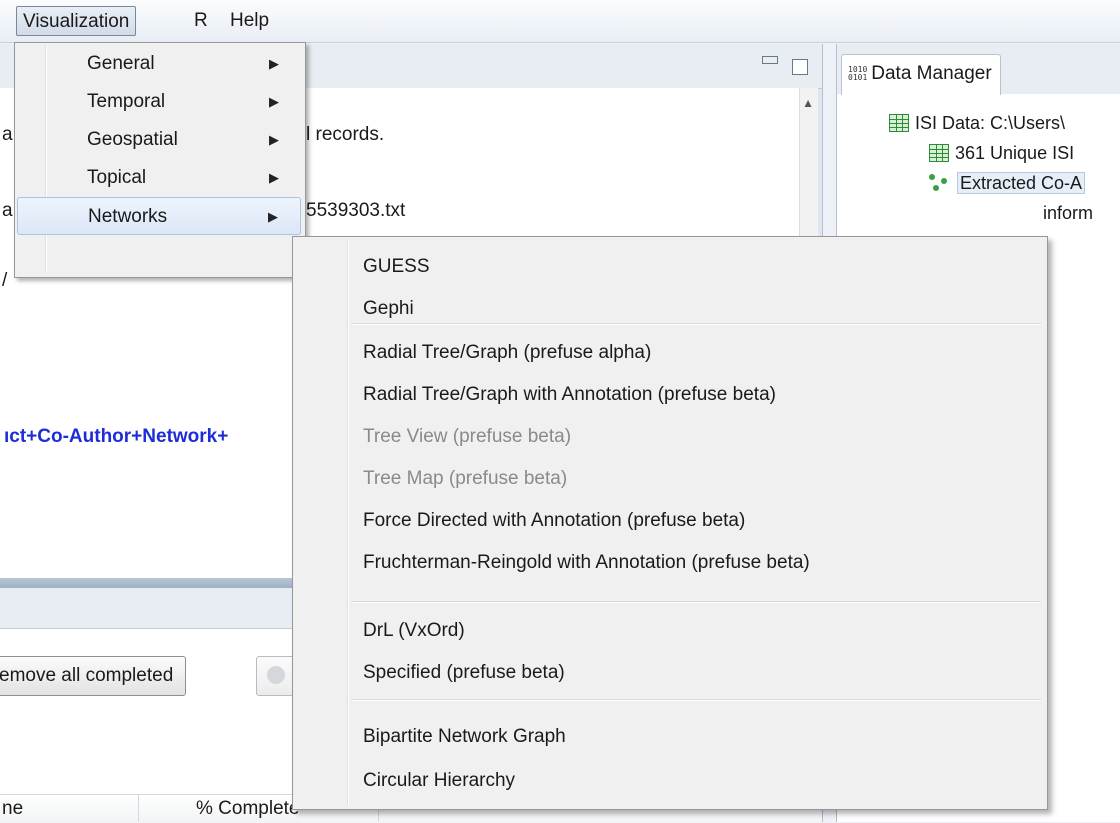  What do you see at coordinates (1007, 183) in the screenshot?
I see `tree-item-extracted-coauthor: Extracted Co-A` at bounding box center [1007, 183].